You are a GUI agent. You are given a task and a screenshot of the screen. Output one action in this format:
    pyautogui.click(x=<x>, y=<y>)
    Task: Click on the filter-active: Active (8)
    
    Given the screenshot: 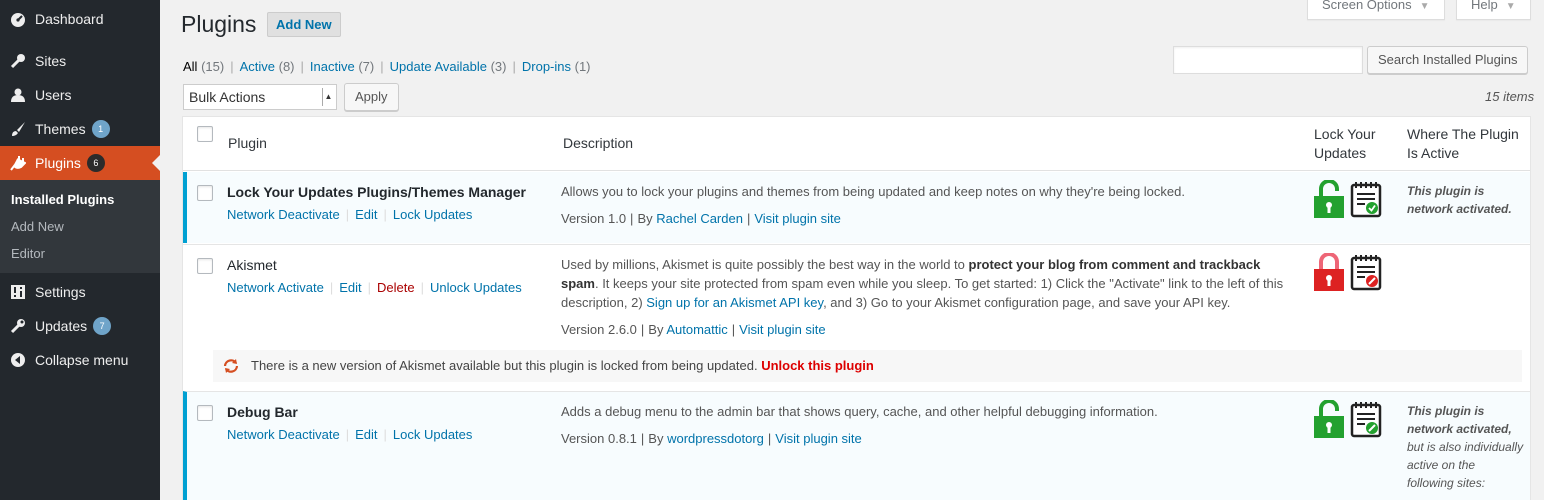 What is the action you would take?
    pyautogui.click(x=267, y=66)
    